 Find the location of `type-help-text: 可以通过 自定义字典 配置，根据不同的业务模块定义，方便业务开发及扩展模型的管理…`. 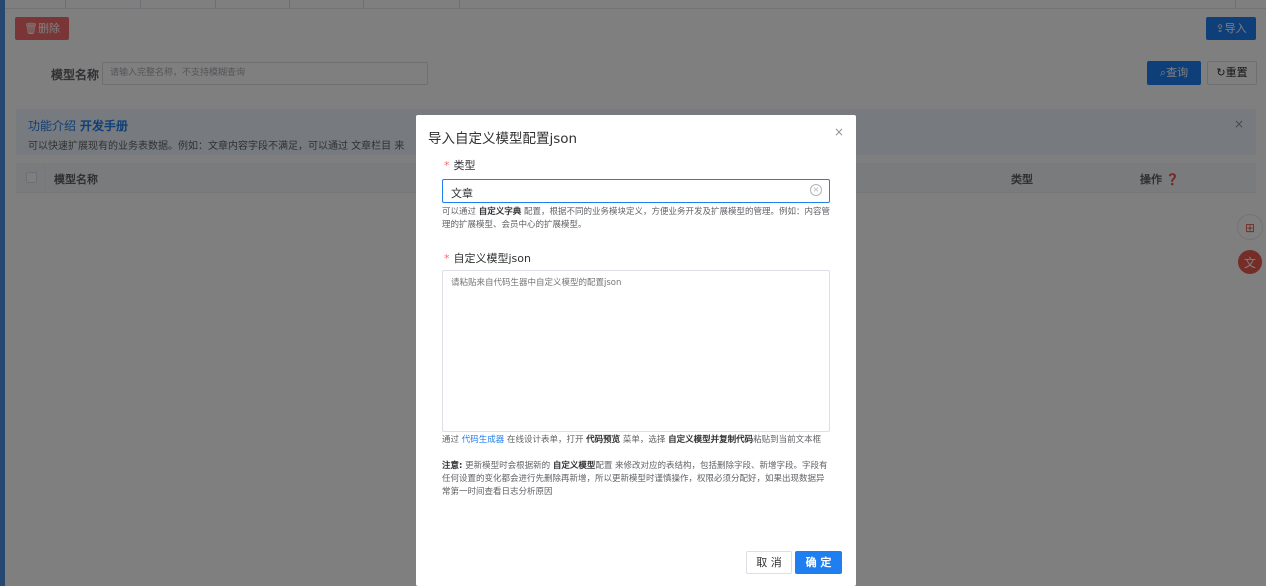

type-help-text: 可以通过 自定义字典 配置，根据不同的业务模块定义，方便业务开发及扩展模型的管理… is located at coordinates (636, 218).